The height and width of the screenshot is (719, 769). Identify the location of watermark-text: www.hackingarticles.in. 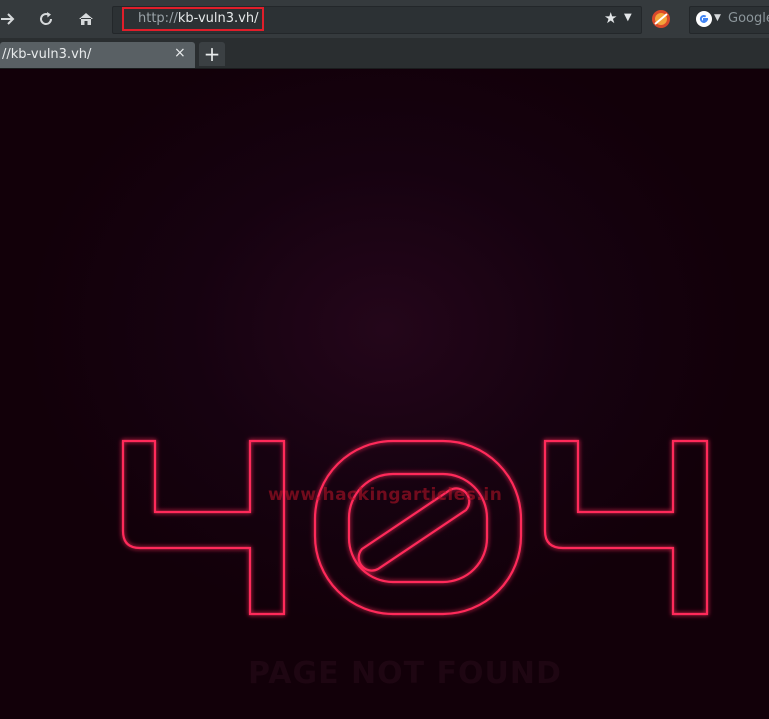
(385, 495).